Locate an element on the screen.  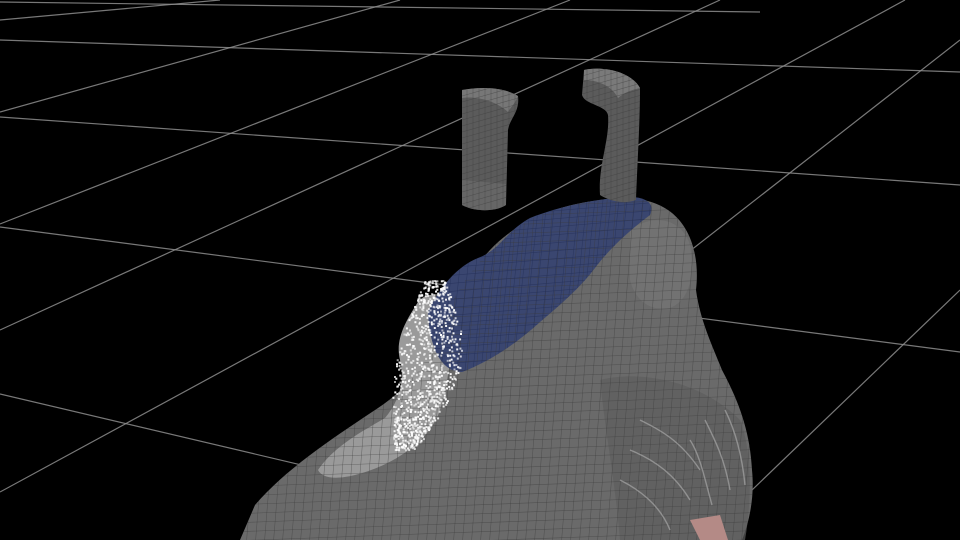
heel-tab-left is located at coordinates (490, 137).